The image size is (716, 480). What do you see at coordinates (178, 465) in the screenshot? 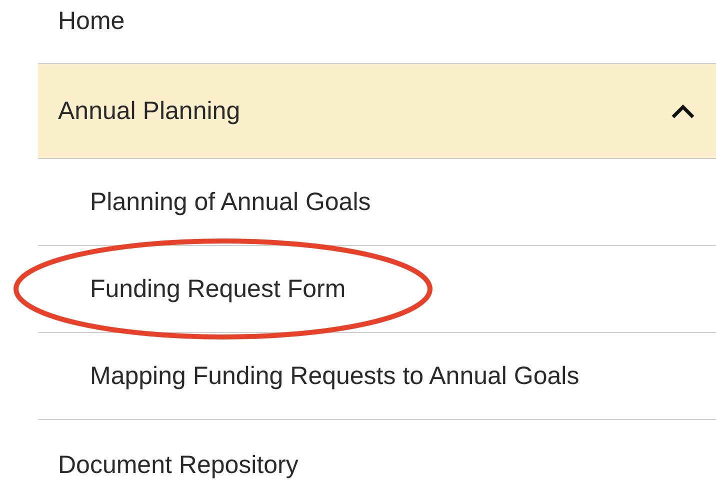
I see `nav-label: Document Repository` at bounding box center [178, 465].